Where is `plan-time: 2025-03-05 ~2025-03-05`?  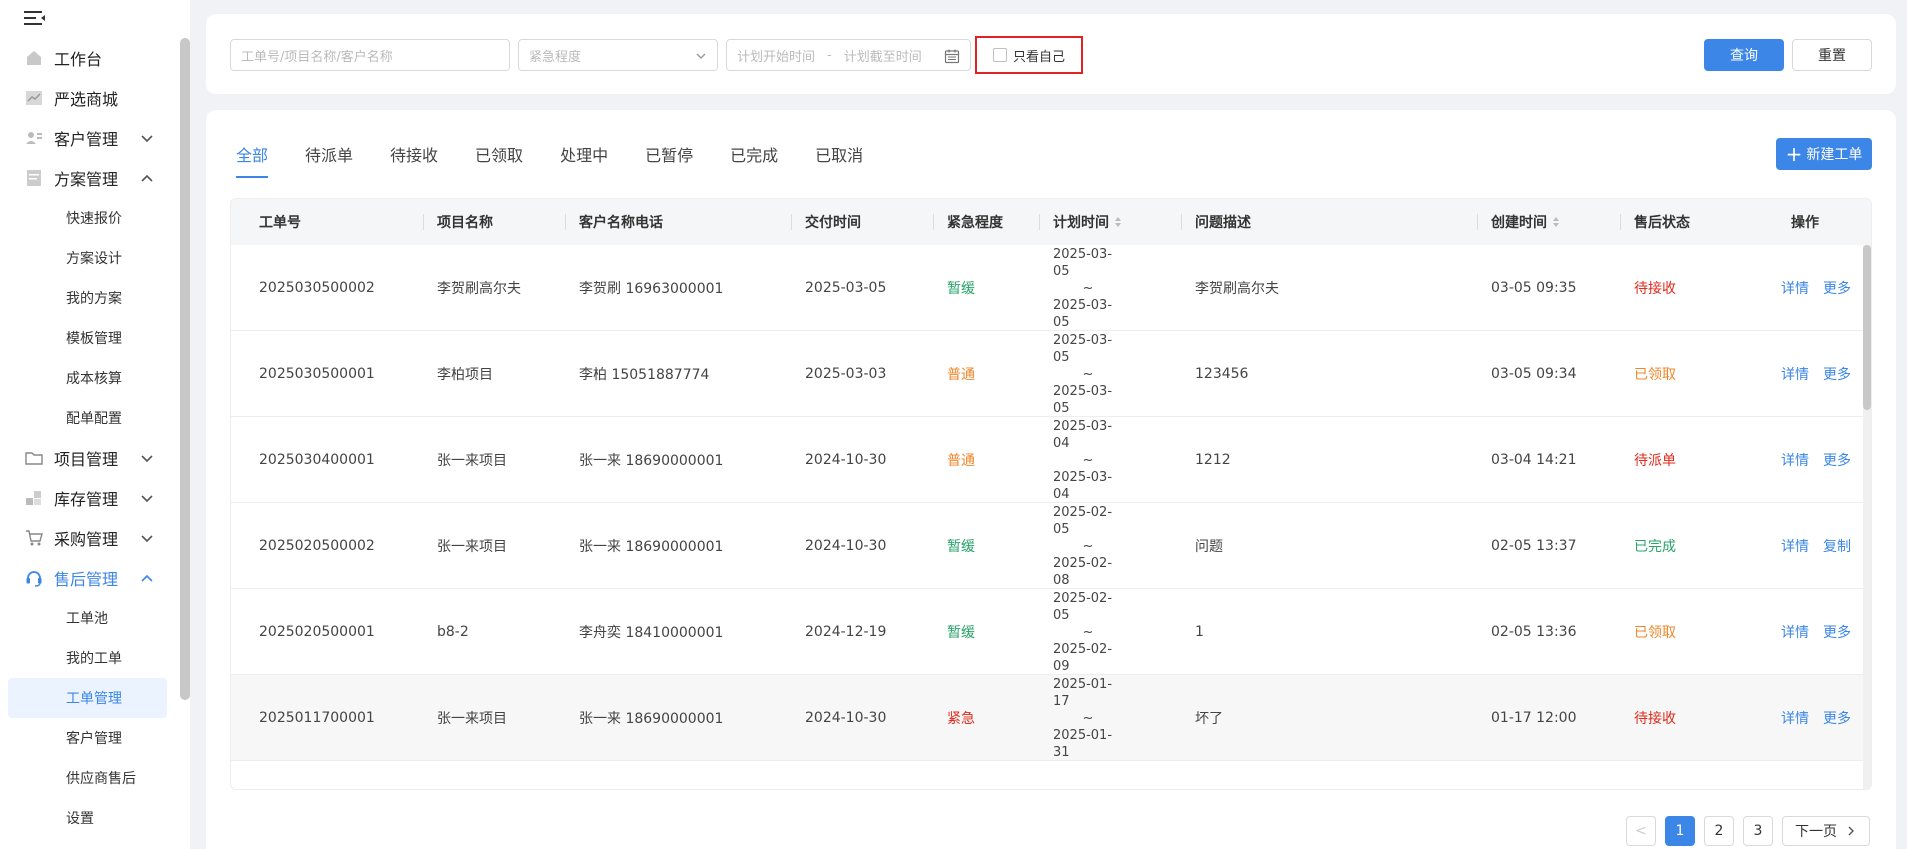
plan-time: 2025-03-05 ~2025-03-05 is located at coordinates (1088, 374).